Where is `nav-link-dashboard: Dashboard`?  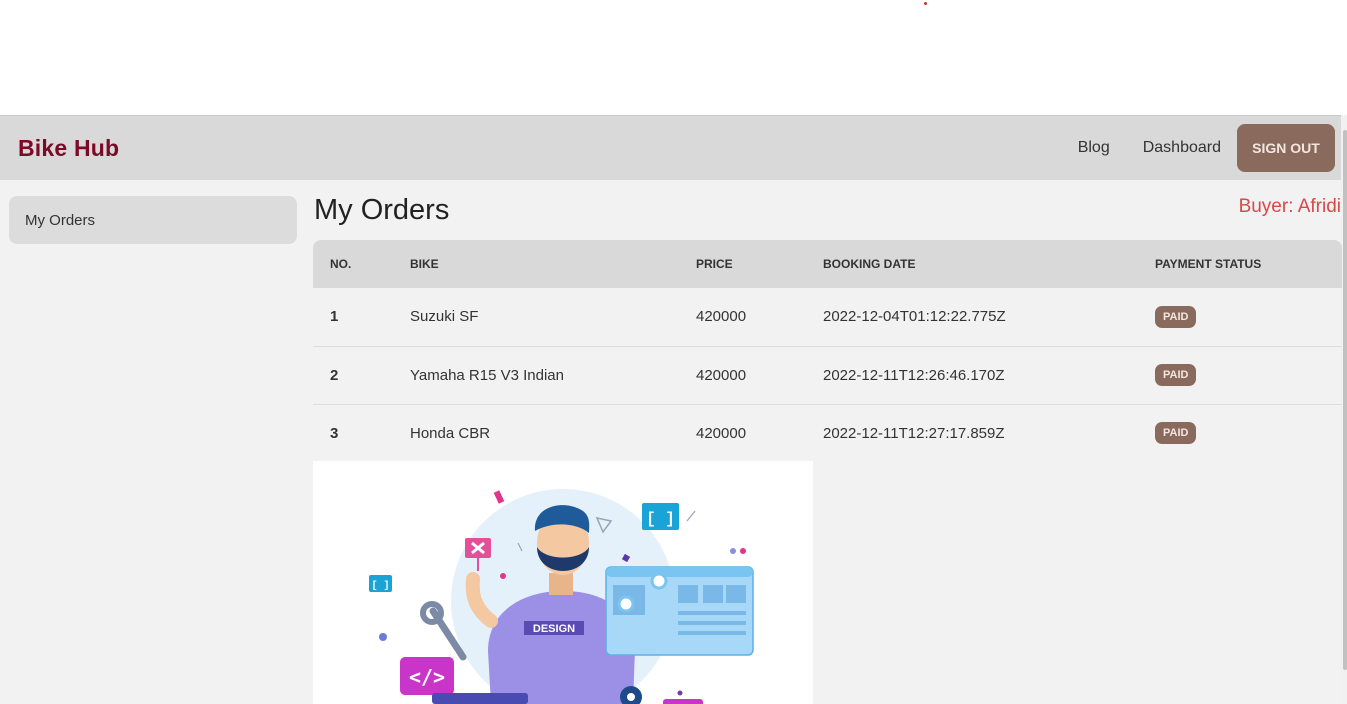
nav-link-dashboard: Dashboard is located at coordinates (1182, 148).